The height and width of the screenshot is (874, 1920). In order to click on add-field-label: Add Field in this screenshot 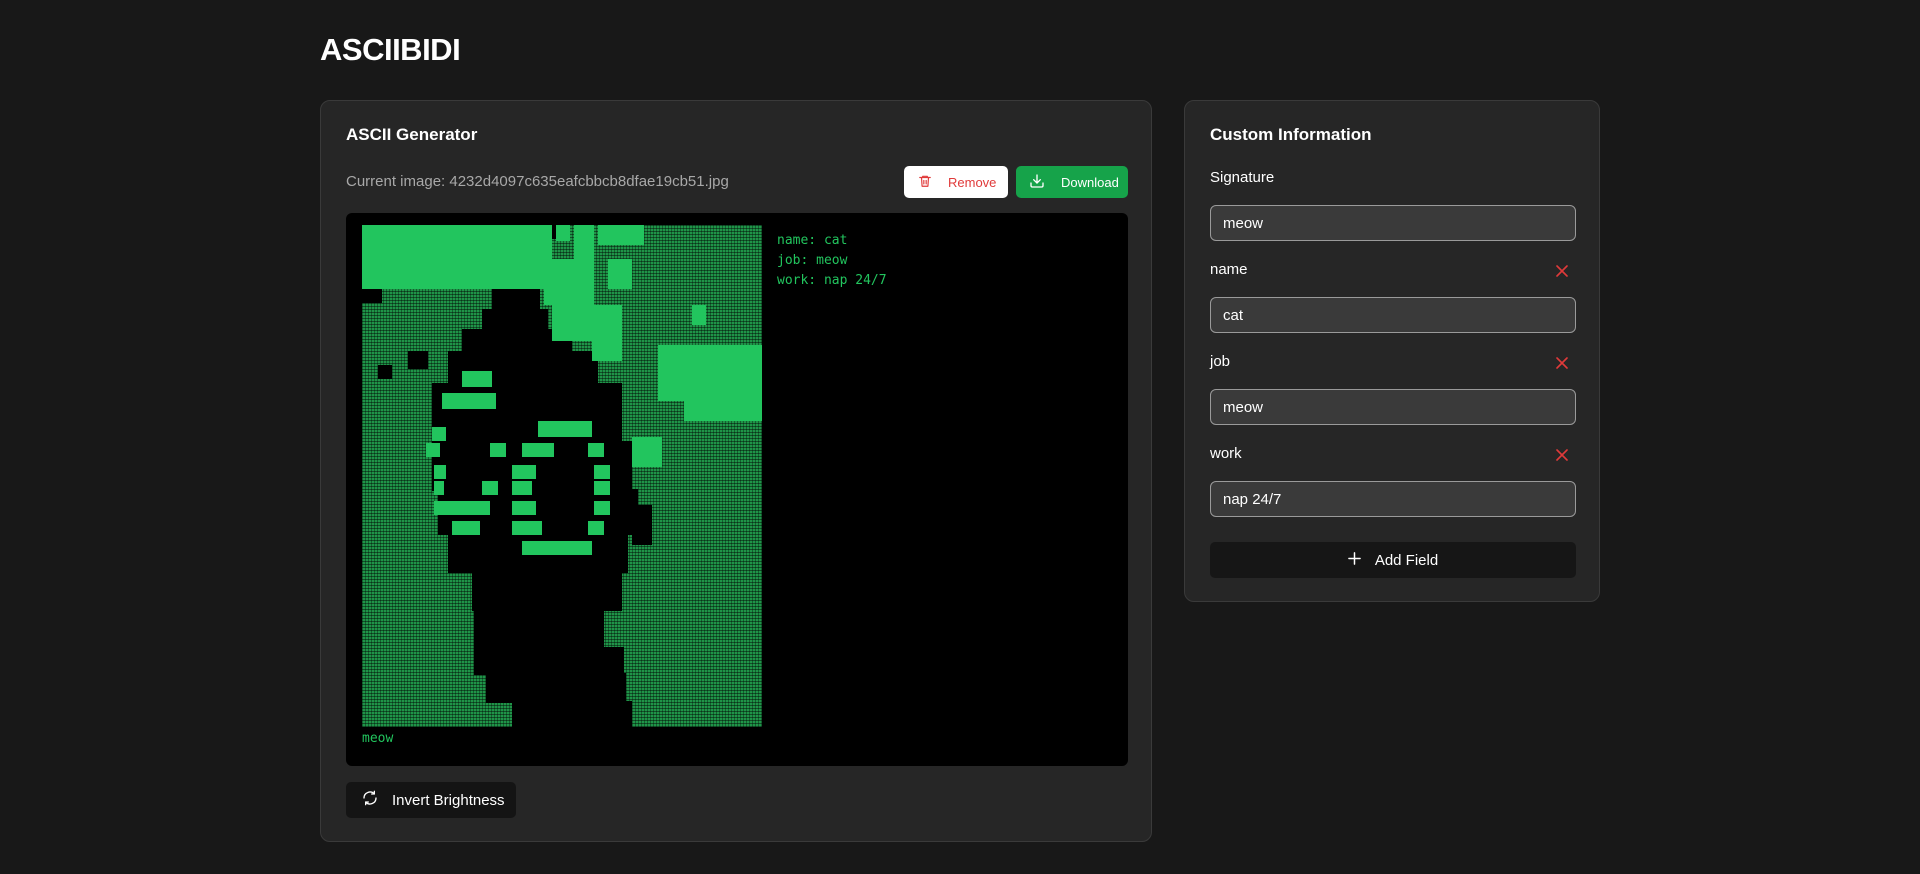, I will do `click(1406, 560)`.